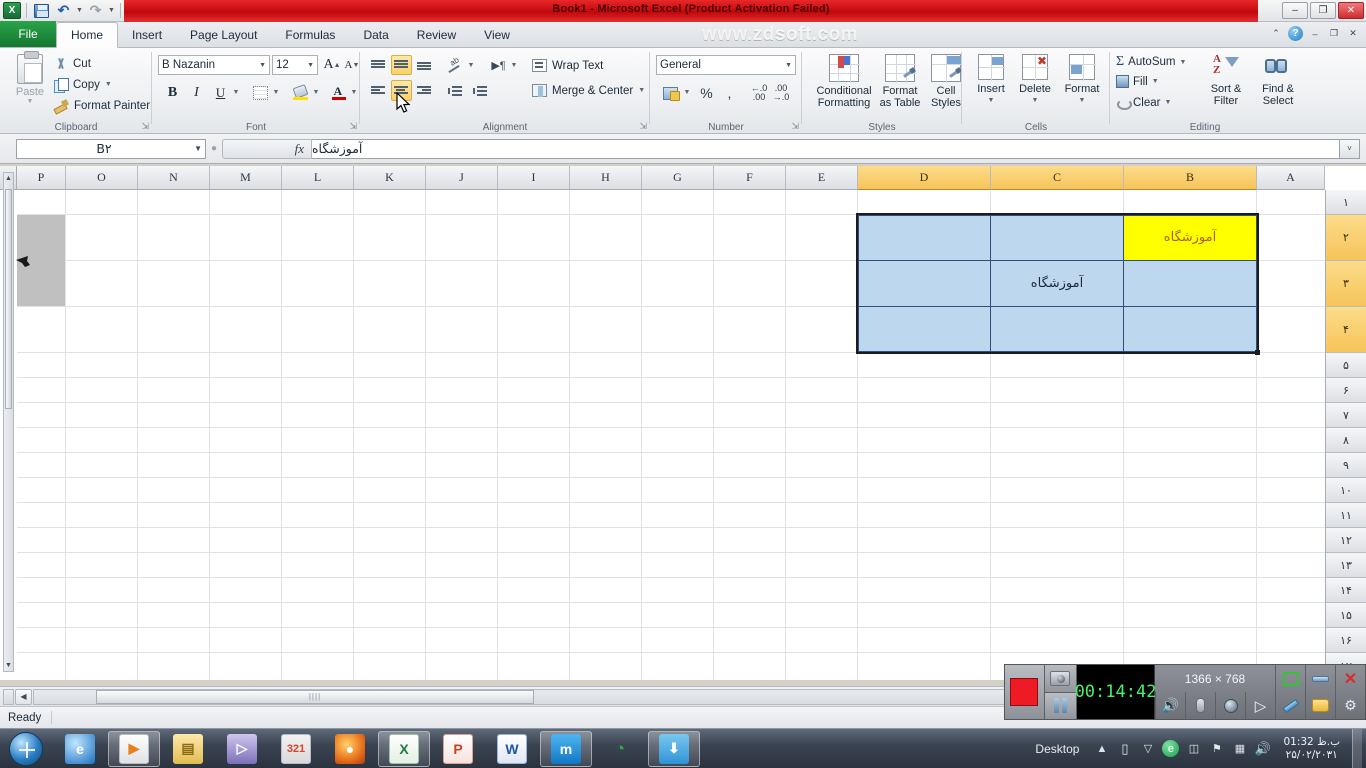 This screenshot has width=1366, height=768. What do you see at coordinates (378, 90) in the screenshot?
I see `align-left-button` at bounding box center [378, 90].